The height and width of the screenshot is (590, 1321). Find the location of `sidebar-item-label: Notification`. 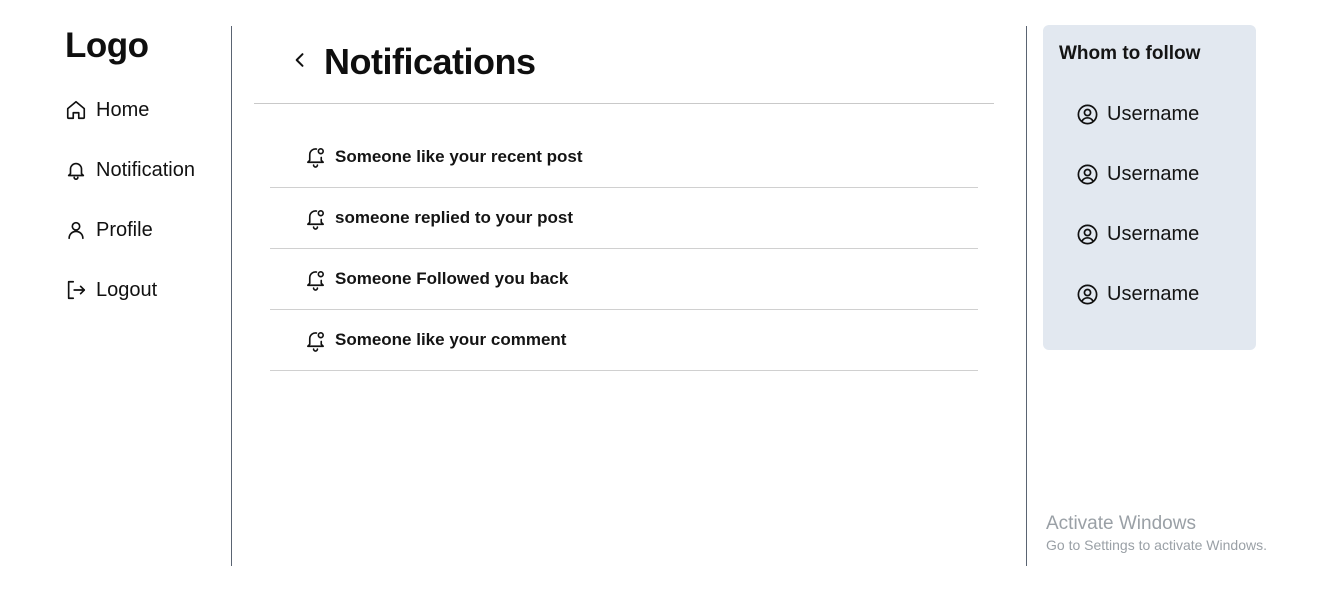

sidebar-item-label: Notification is located at coordinates (145, 169).